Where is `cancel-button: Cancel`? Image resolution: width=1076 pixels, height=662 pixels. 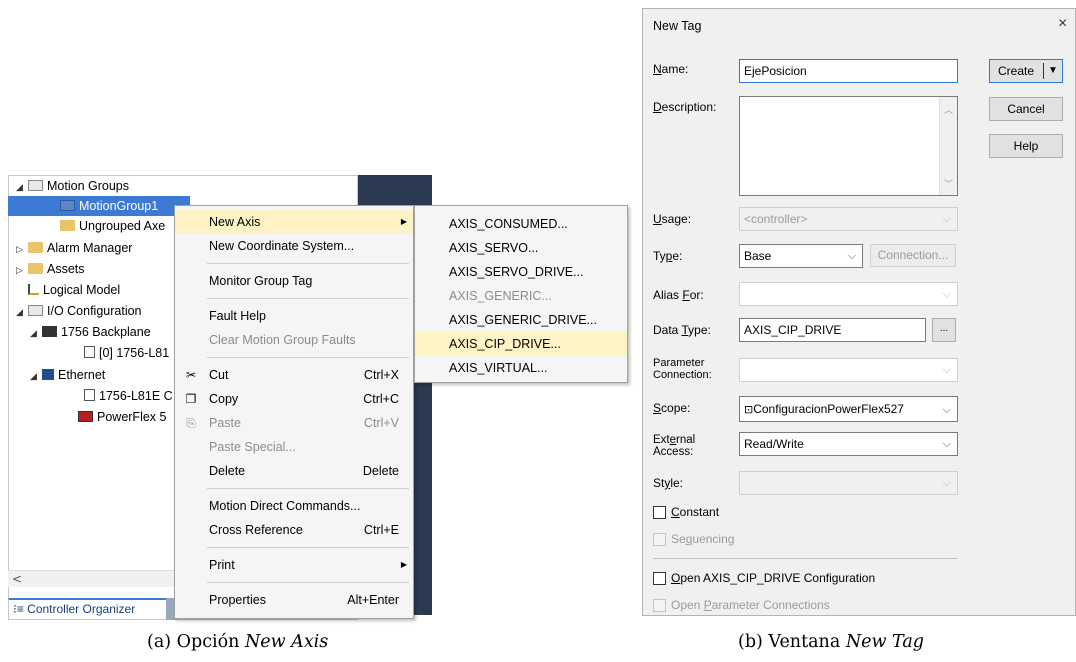
cancel-button: Cancel is located at coordinates (1026, 109).